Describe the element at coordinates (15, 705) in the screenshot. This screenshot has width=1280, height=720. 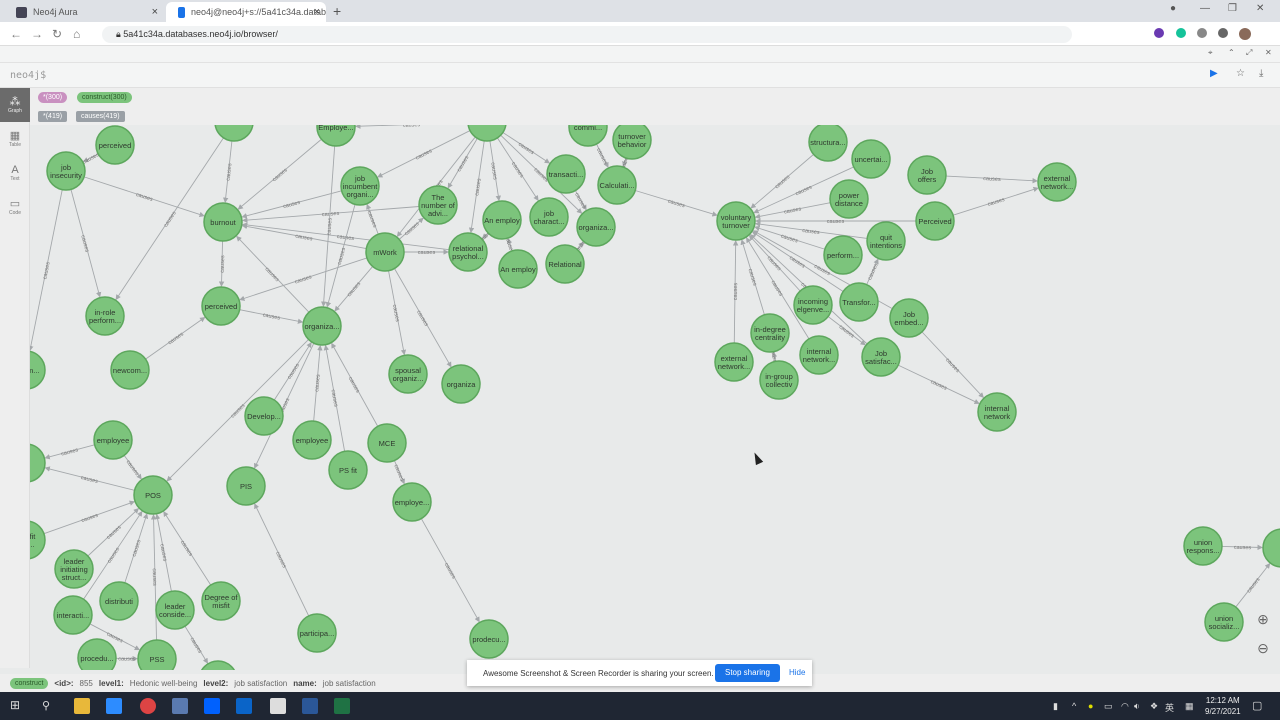
I see `windows-start-icon: ⊞` at that location.